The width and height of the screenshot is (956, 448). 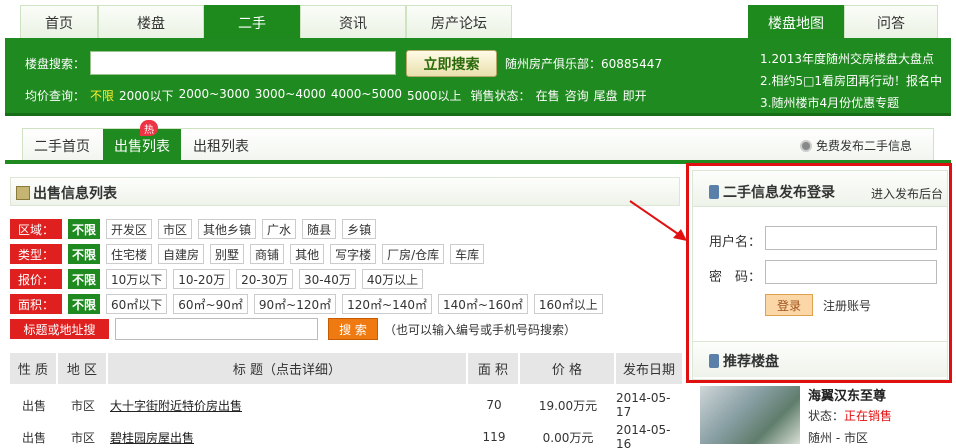 What do you see at coordinates (267, 254) in the screenshot?
I see `filter-option: 商铺` at bounding box center [267, 254].